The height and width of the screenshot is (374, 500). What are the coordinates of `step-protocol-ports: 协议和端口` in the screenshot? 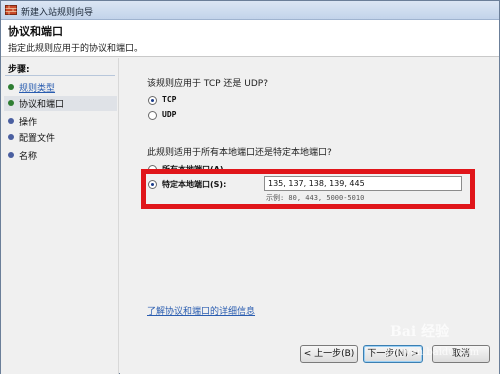 It's located at (60, 103).